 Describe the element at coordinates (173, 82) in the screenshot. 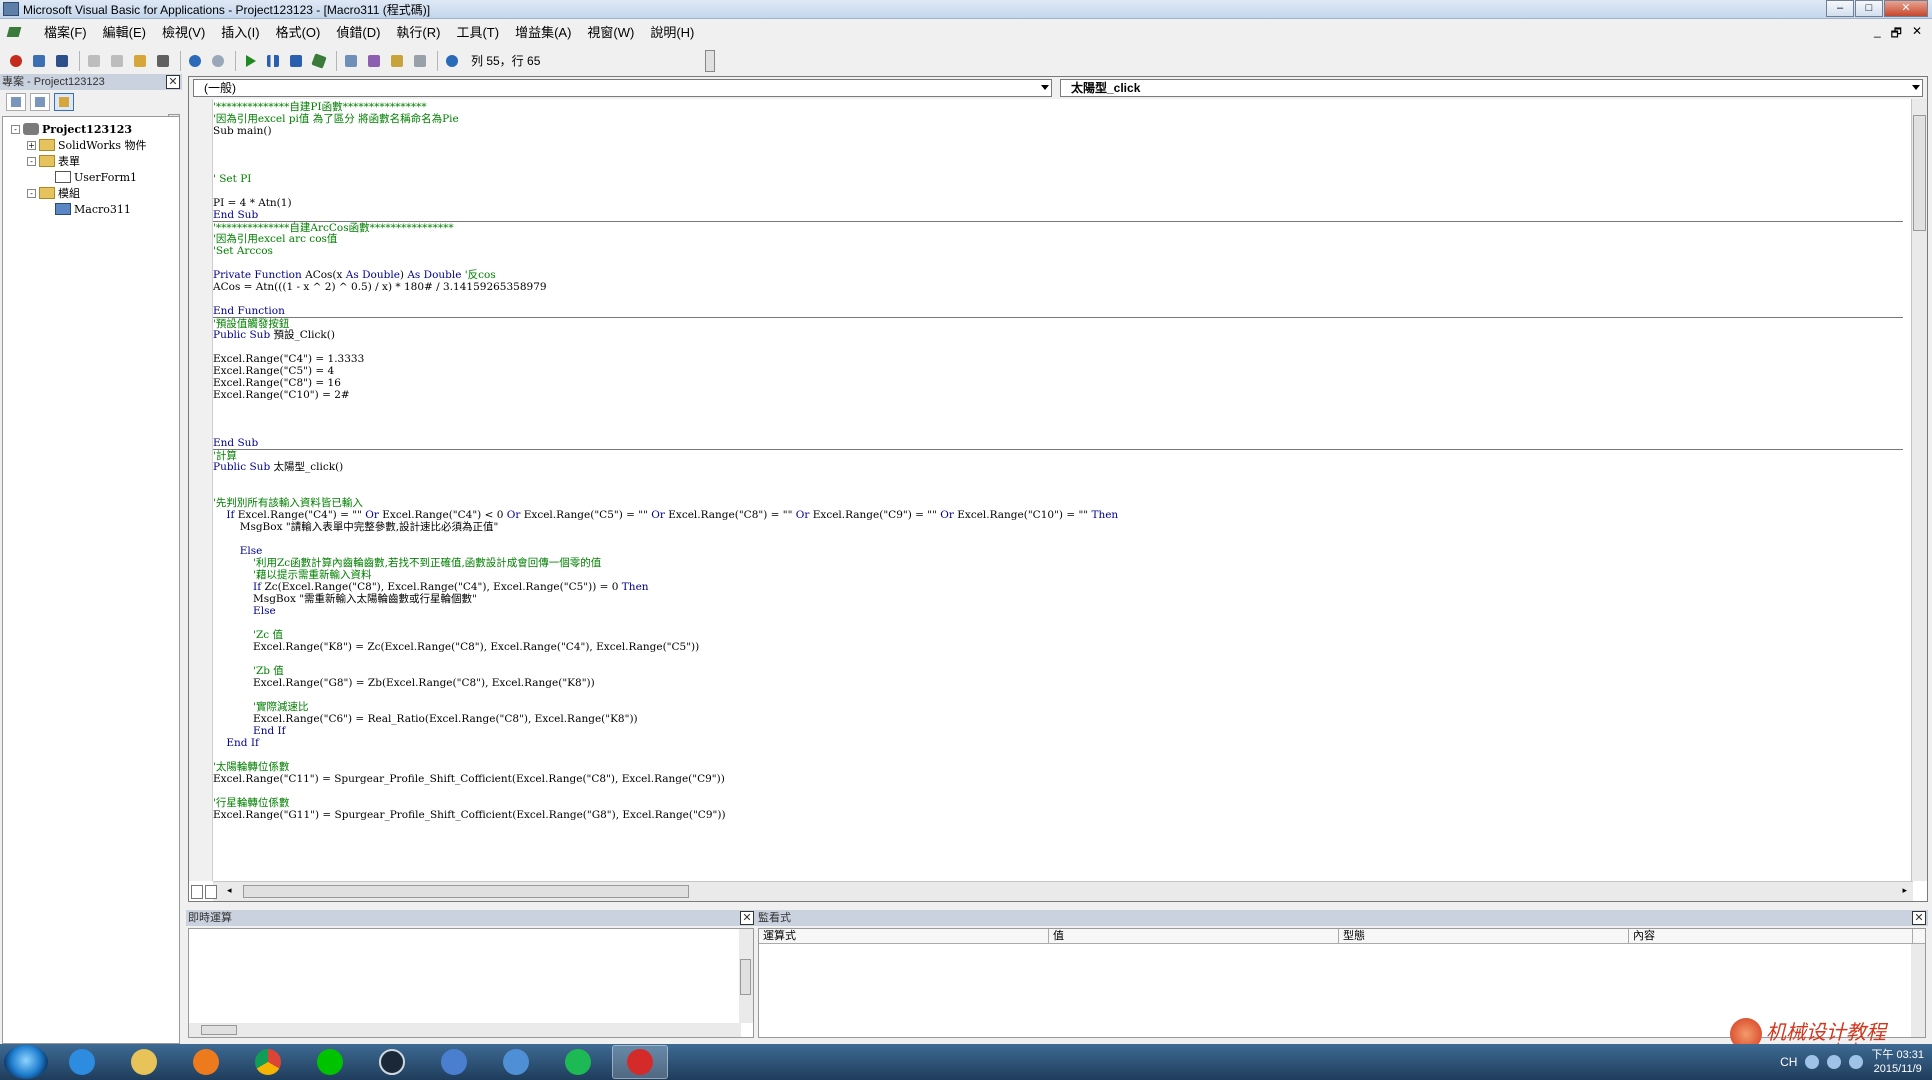

I see `project-explorer-close-button: ✕` at that location.